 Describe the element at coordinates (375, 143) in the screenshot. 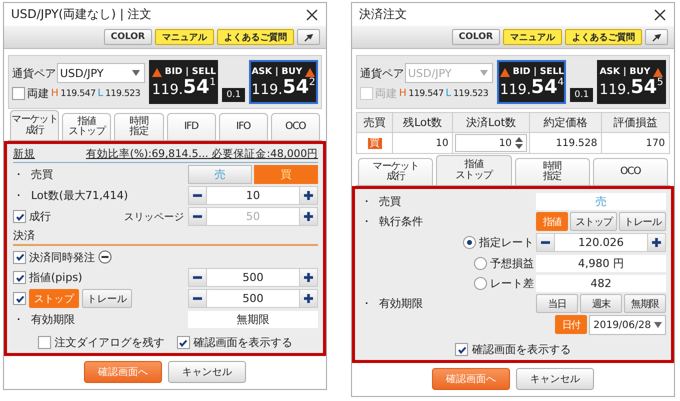

I see `buy-badge: 買` at that location.